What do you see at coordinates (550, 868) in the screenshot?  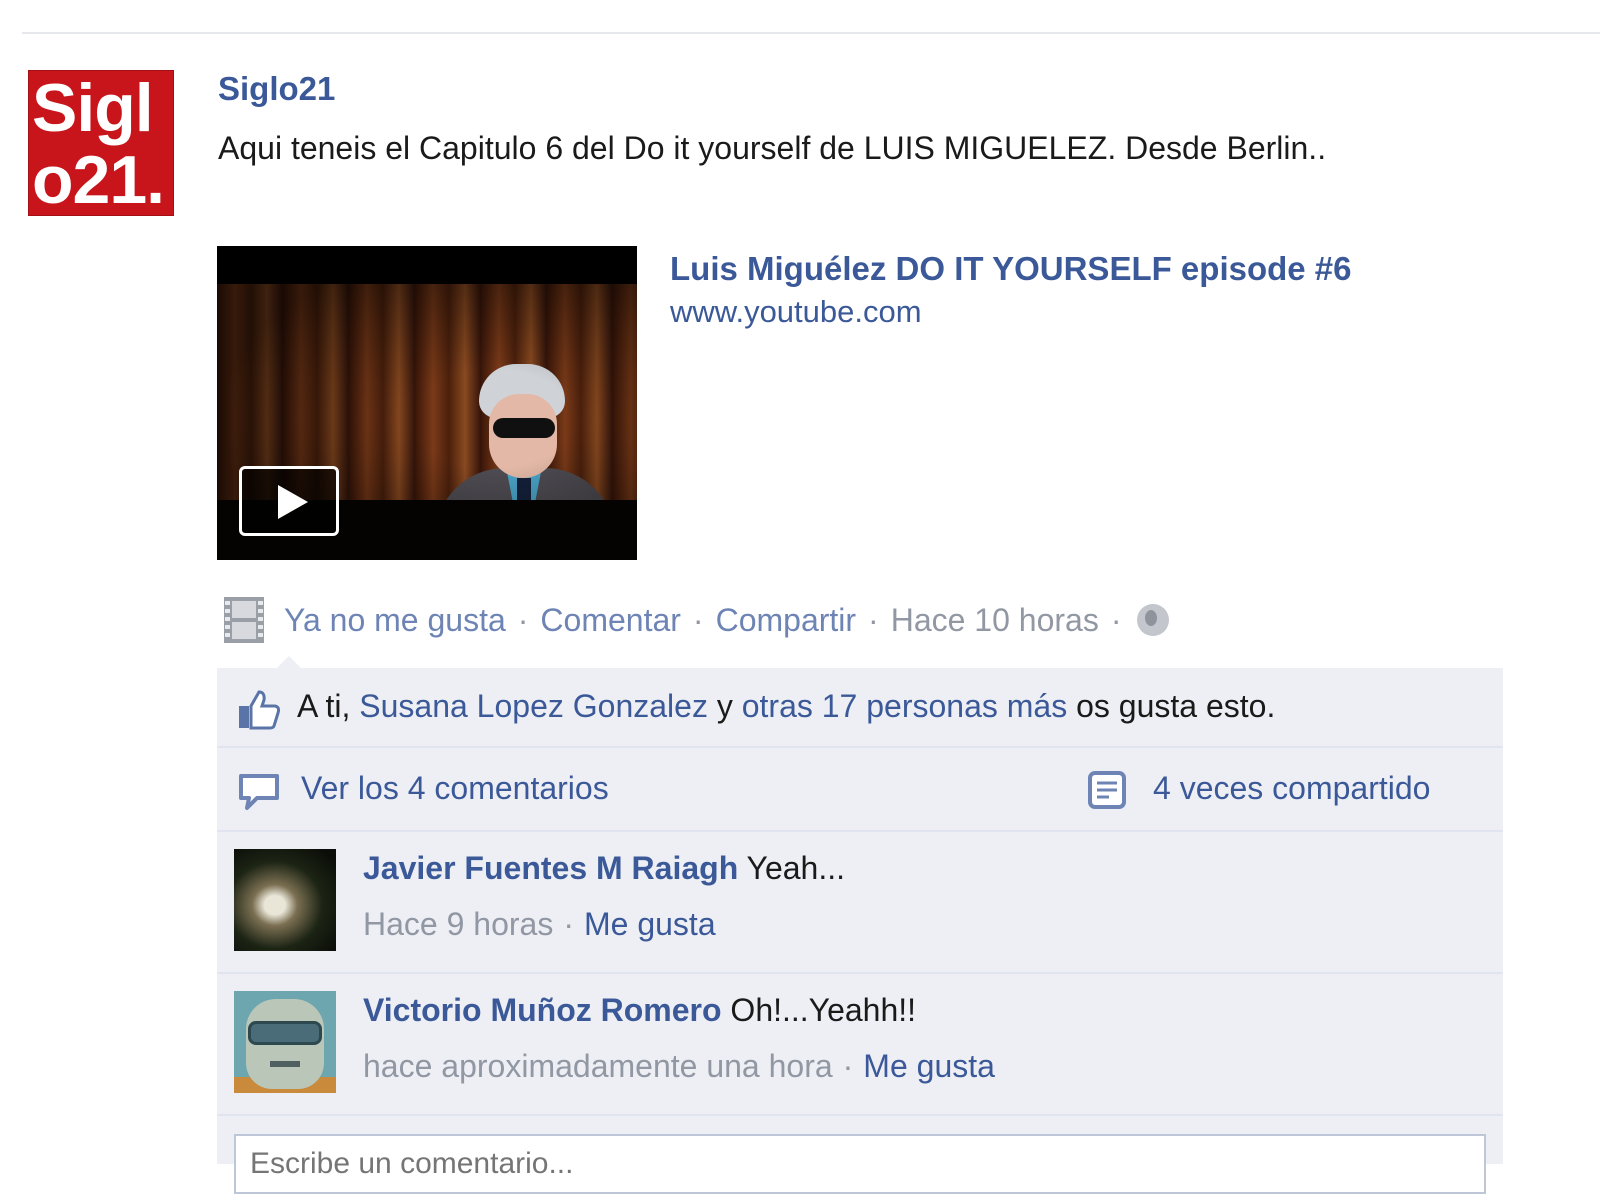 I see `commenter-name-link: Javier Fuentes M Raiagh` at bounding box center [550, 868].